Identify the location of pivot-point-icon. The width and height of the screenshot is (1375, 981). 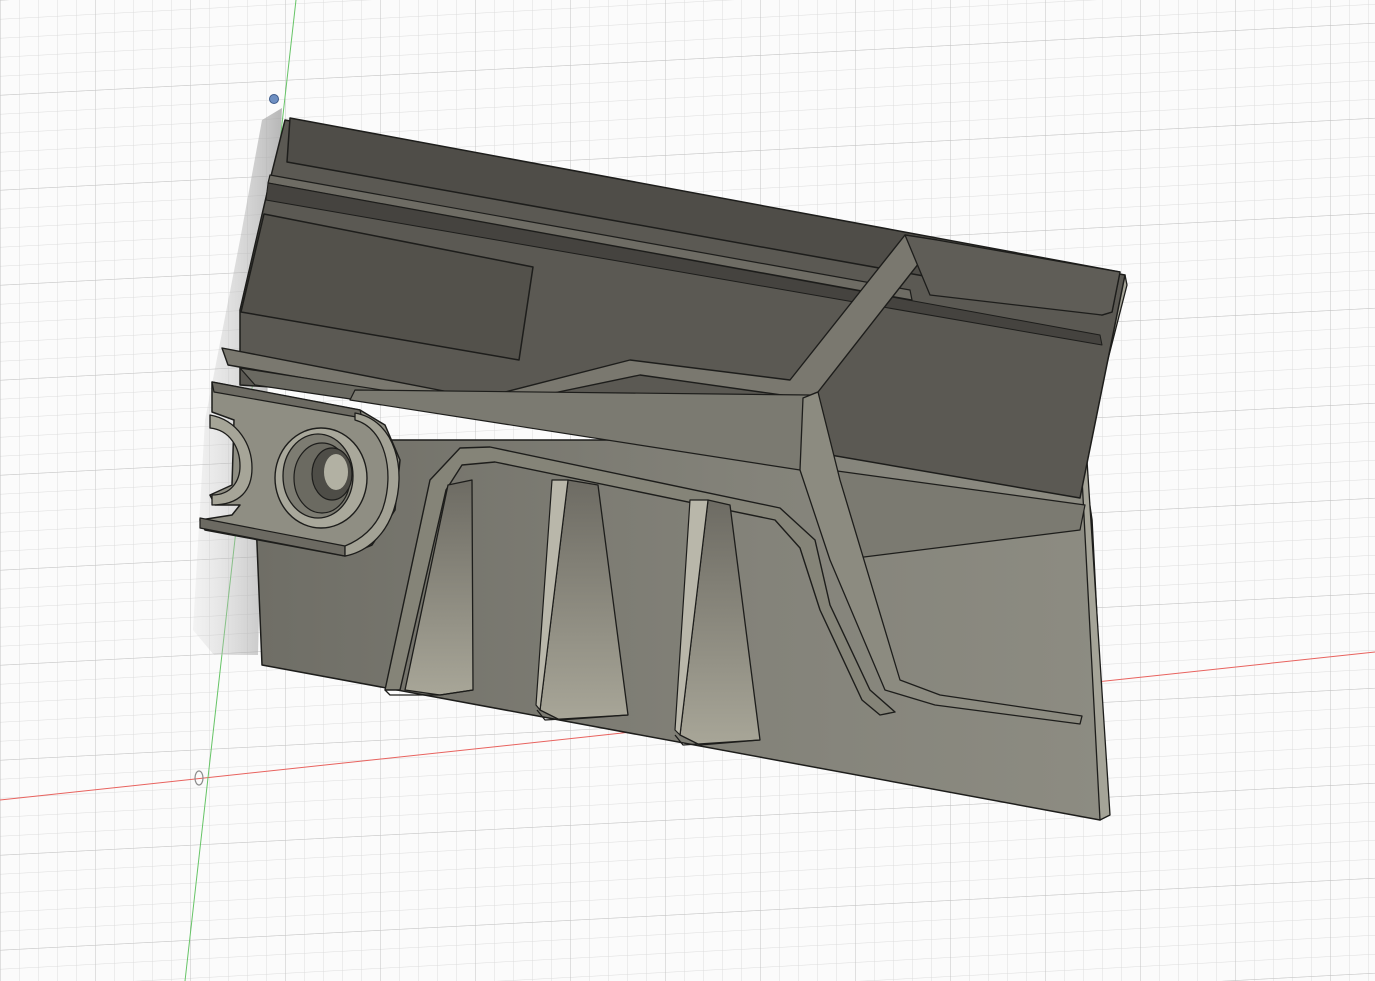
(274, 99).